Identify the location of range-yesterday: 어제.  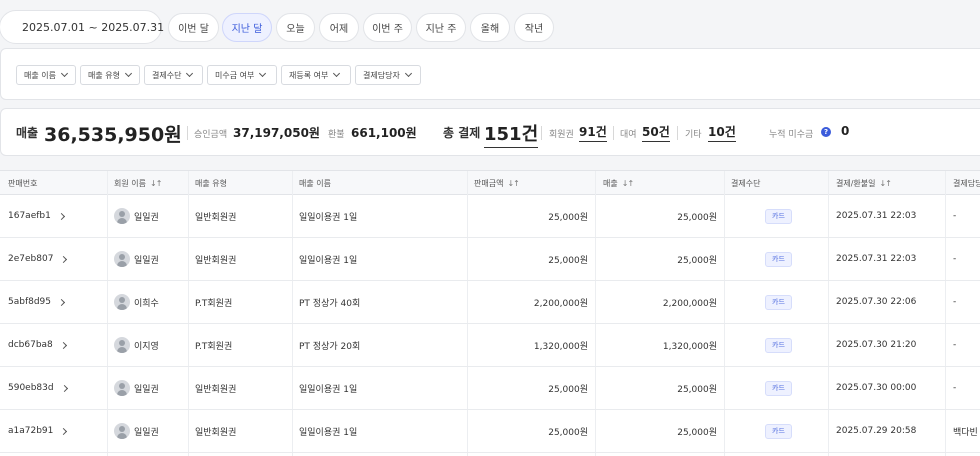
(339, 27).